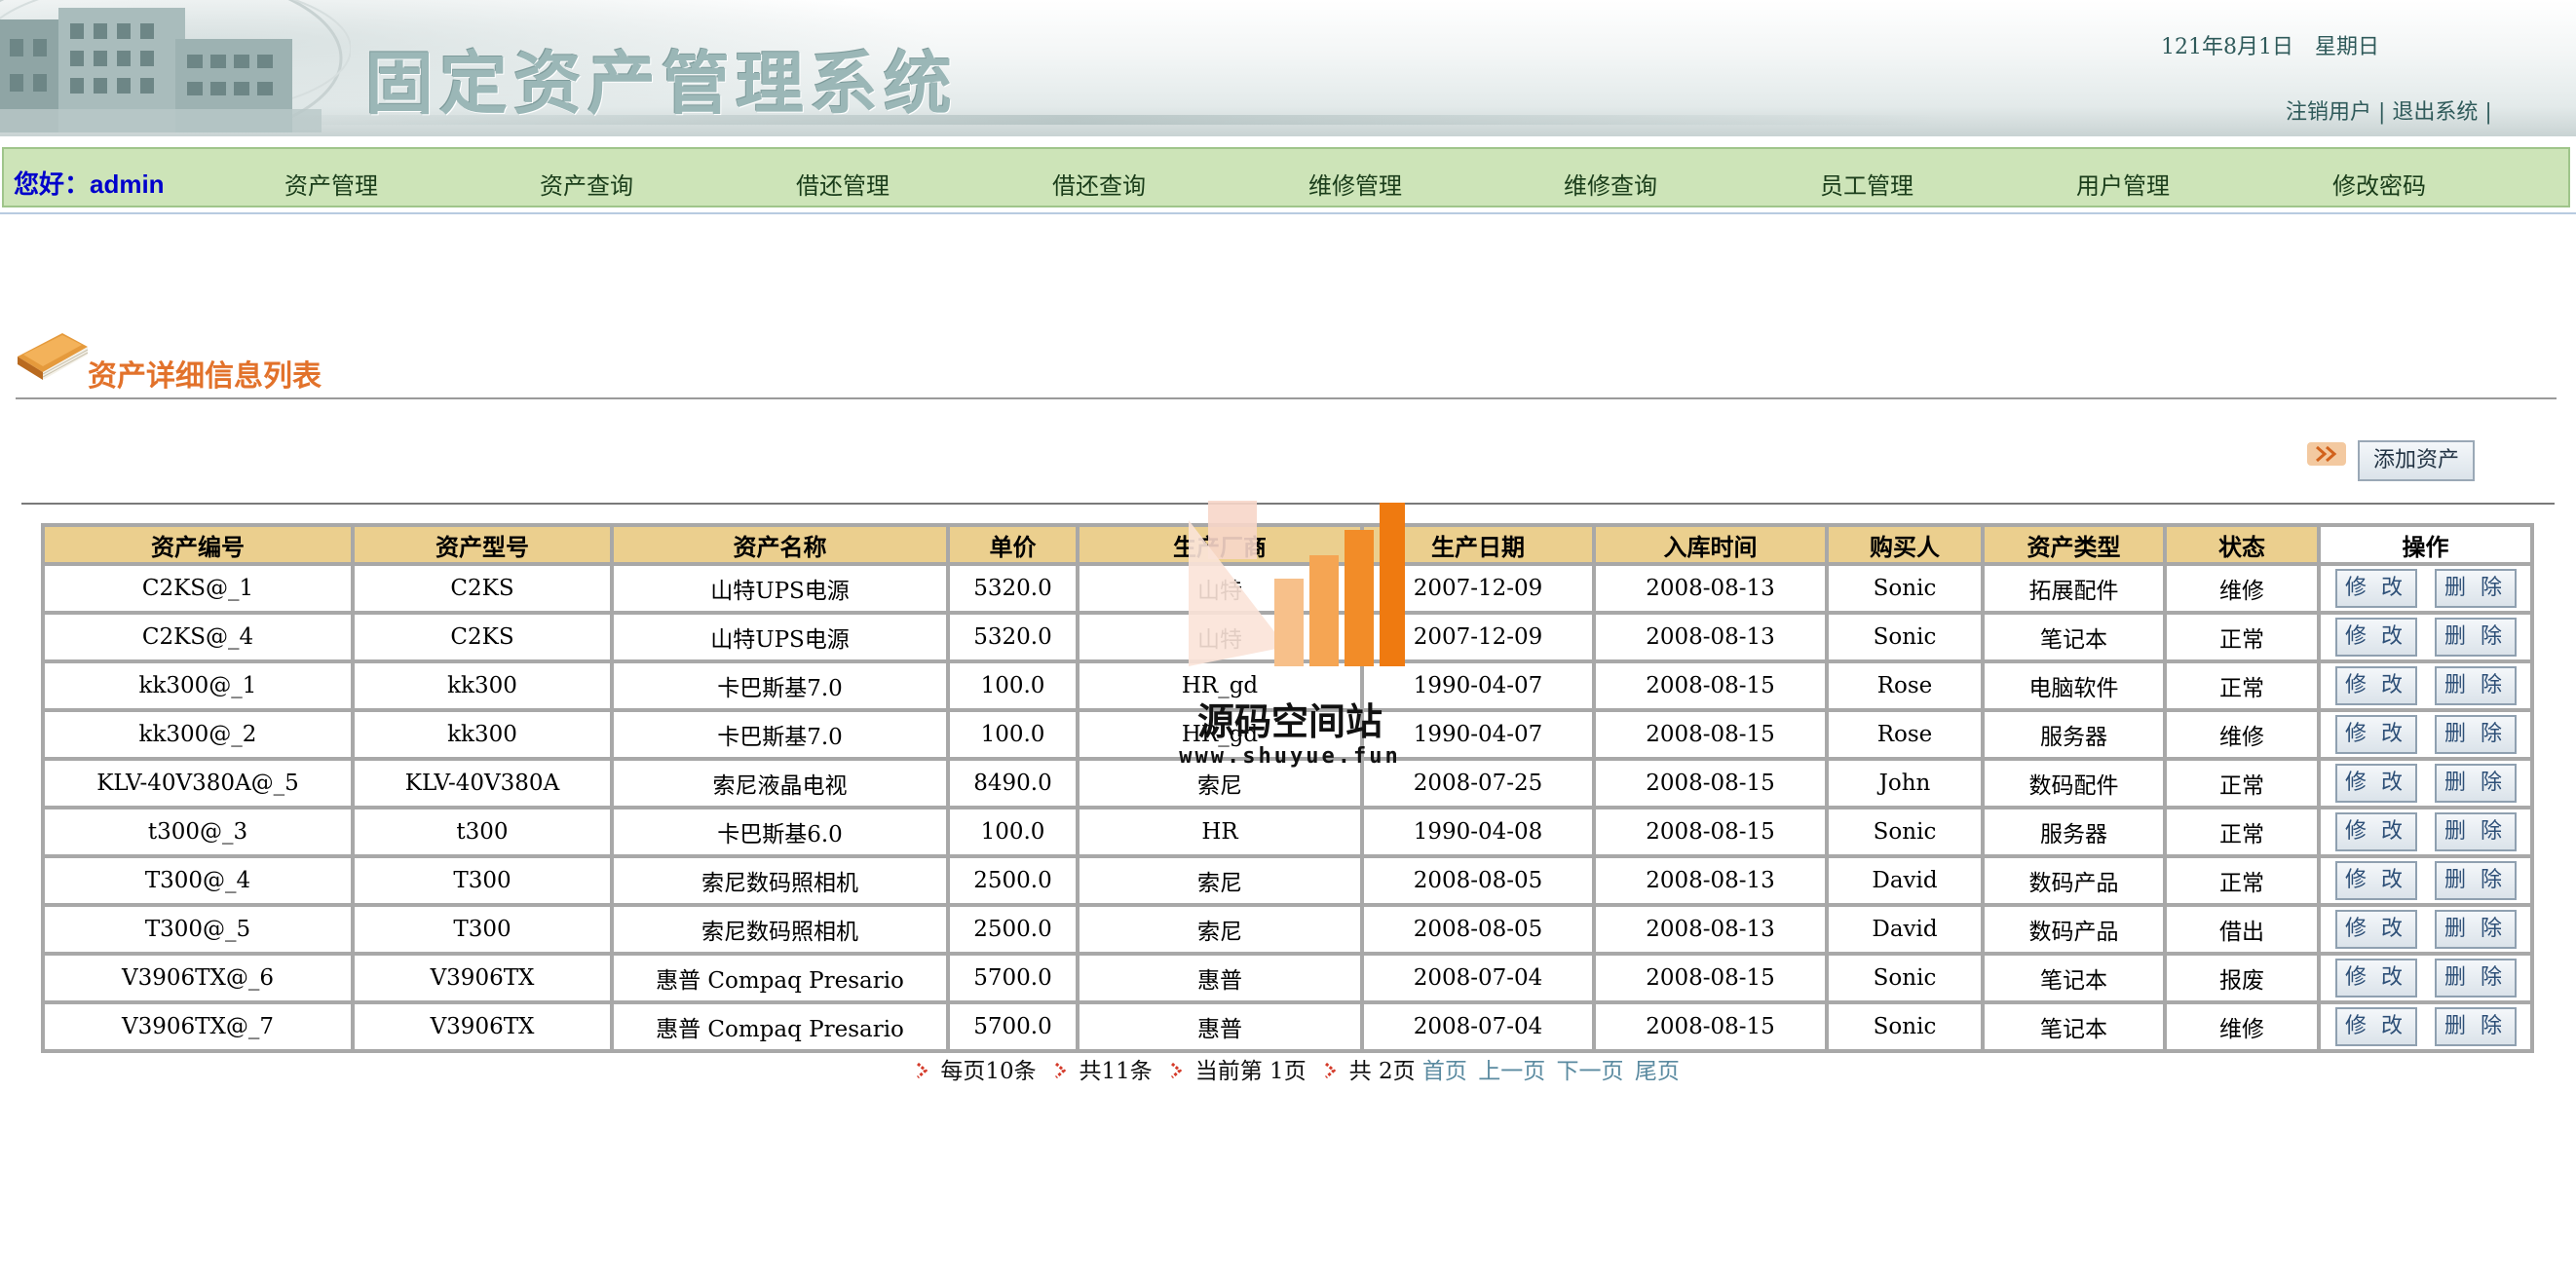 This screenshot has width=2576, height=1280. Describe the element at coordinates (2435, 112) in the screenshot. I see `exit-system-link: 退出系统` at that location.